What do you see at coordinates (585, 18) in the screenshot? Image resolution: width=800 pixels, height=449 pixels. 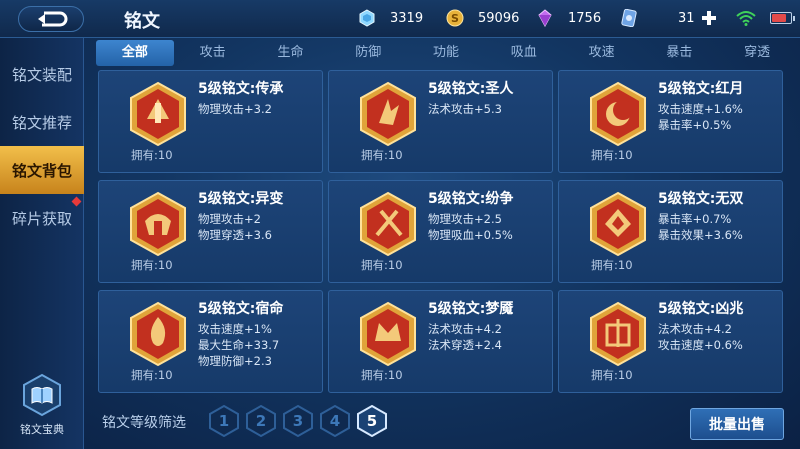 I see `crystal-count: 1756` at bounding box center [585, 18].